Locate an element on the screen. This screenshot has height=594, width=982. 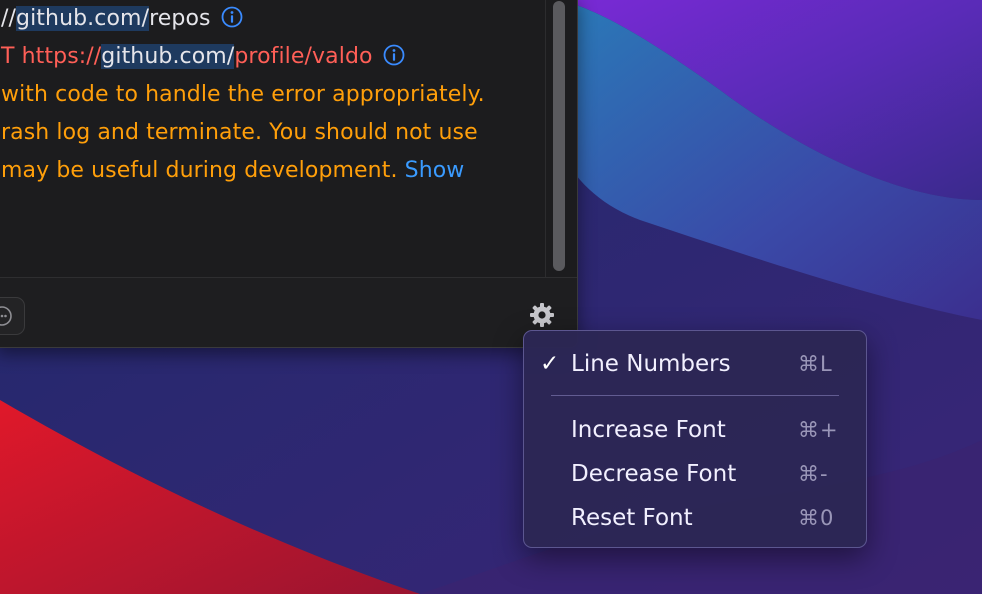
log-path: profile/valdo is located at coordinates (303, 56).